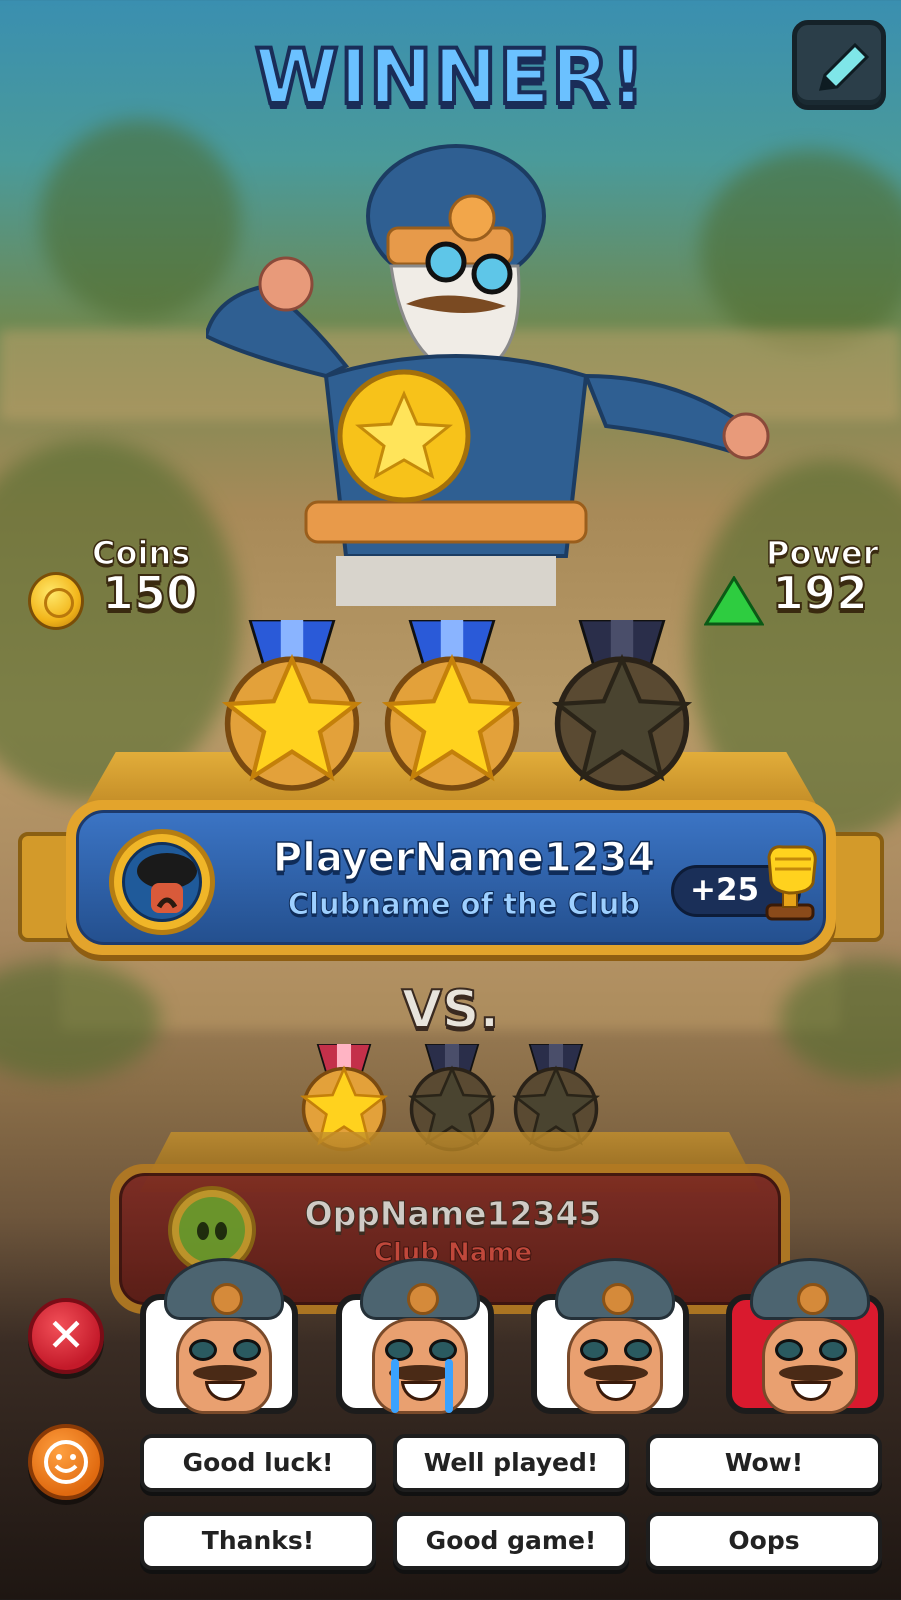  Describe the element at coordinates (764, 1463) in the screenshot. I see `quick-chat-button: Wow!` at that location.